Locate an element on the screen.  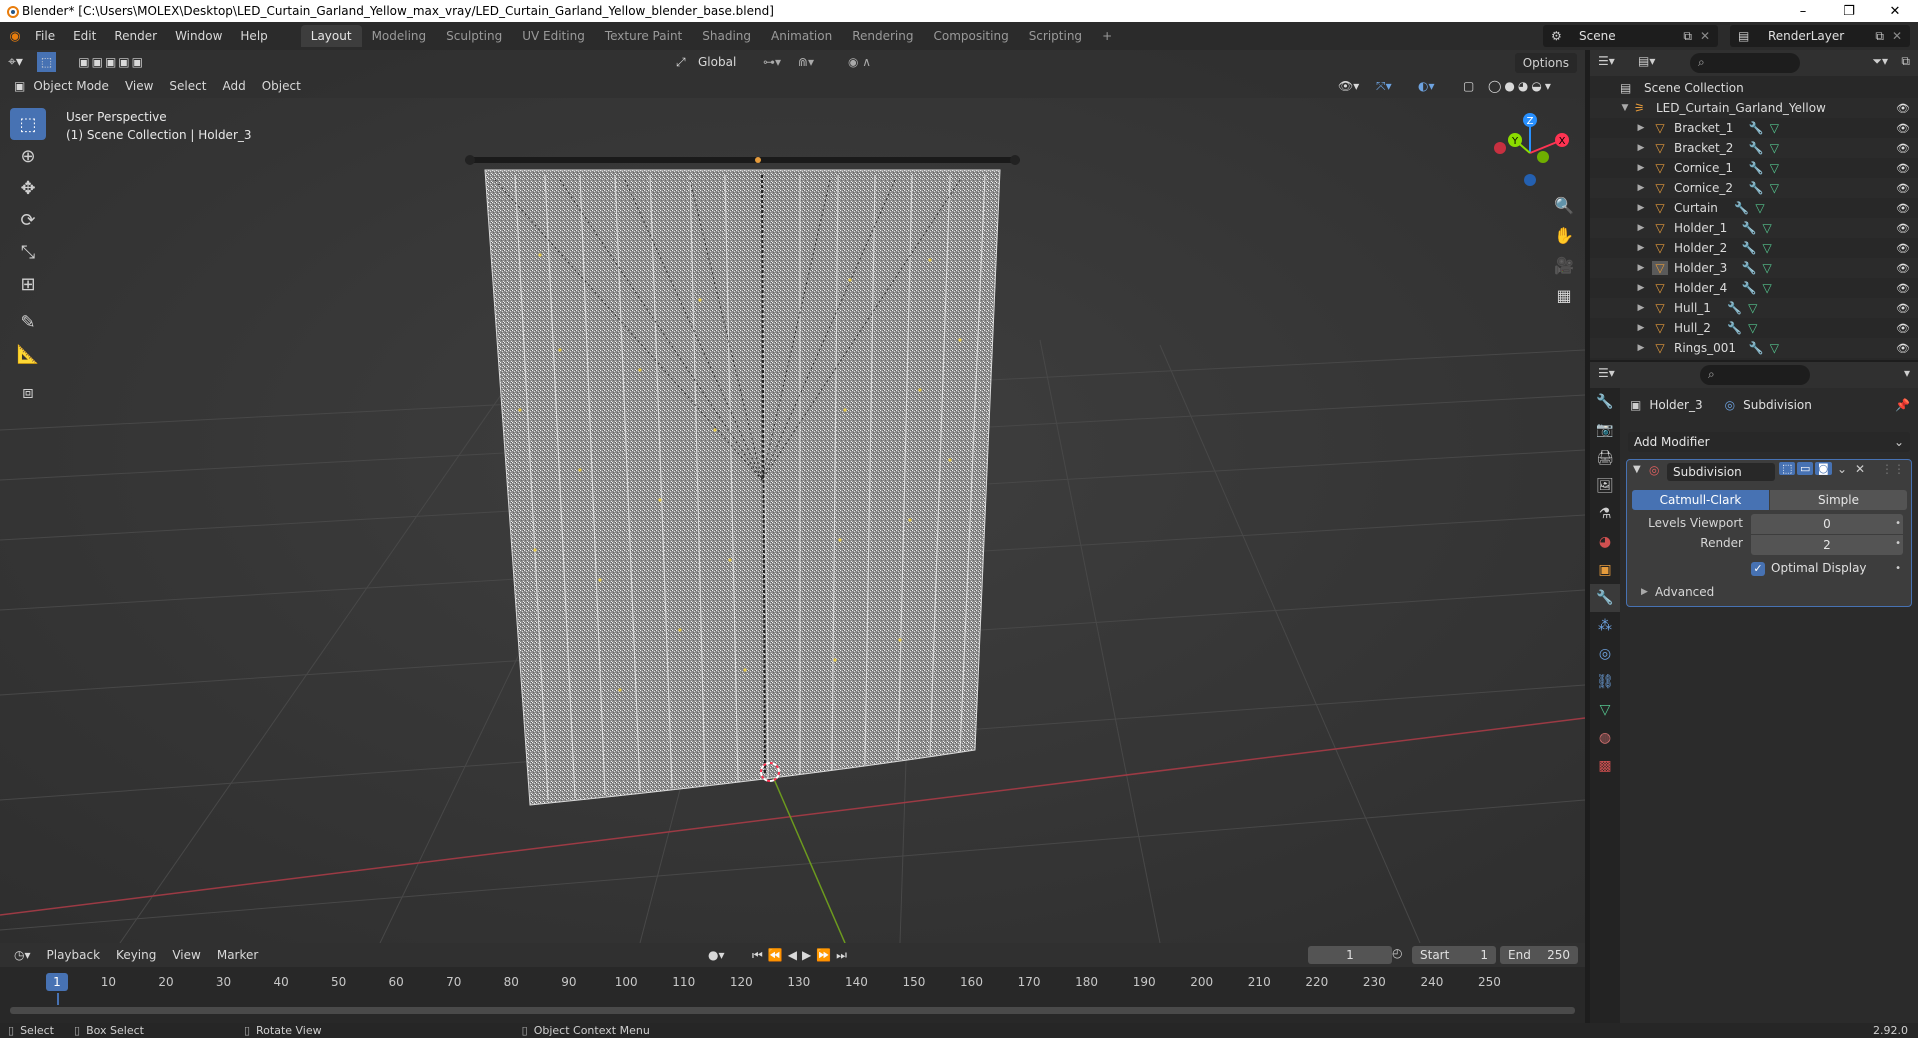
menu-object: Object is located at coordinates (281, 86).